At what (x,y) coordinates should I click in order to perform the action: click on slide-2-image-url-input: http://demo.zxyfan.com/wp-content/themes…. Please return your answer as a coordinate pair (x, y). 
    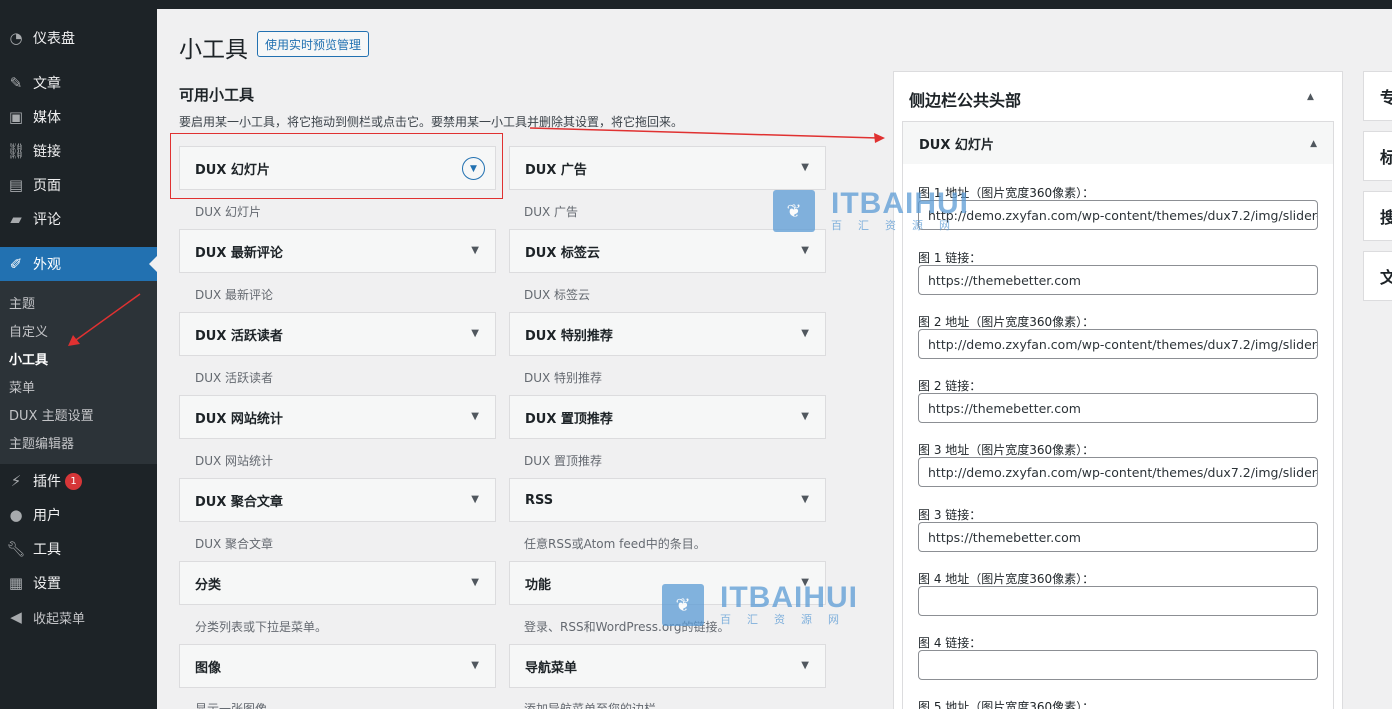
    Looking at the image, I should click on (1118, 344).